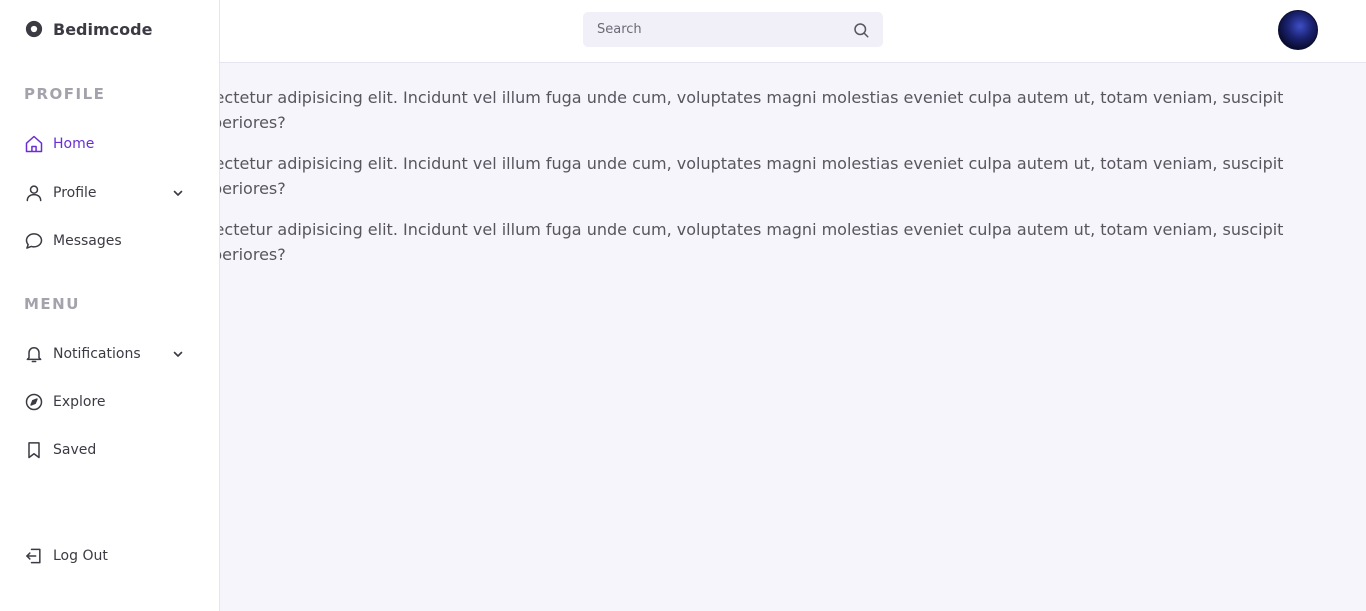  Describe the element at coordinates (103, 29) in the screenshot. I see `brand-name: Bedimcode` at that location.